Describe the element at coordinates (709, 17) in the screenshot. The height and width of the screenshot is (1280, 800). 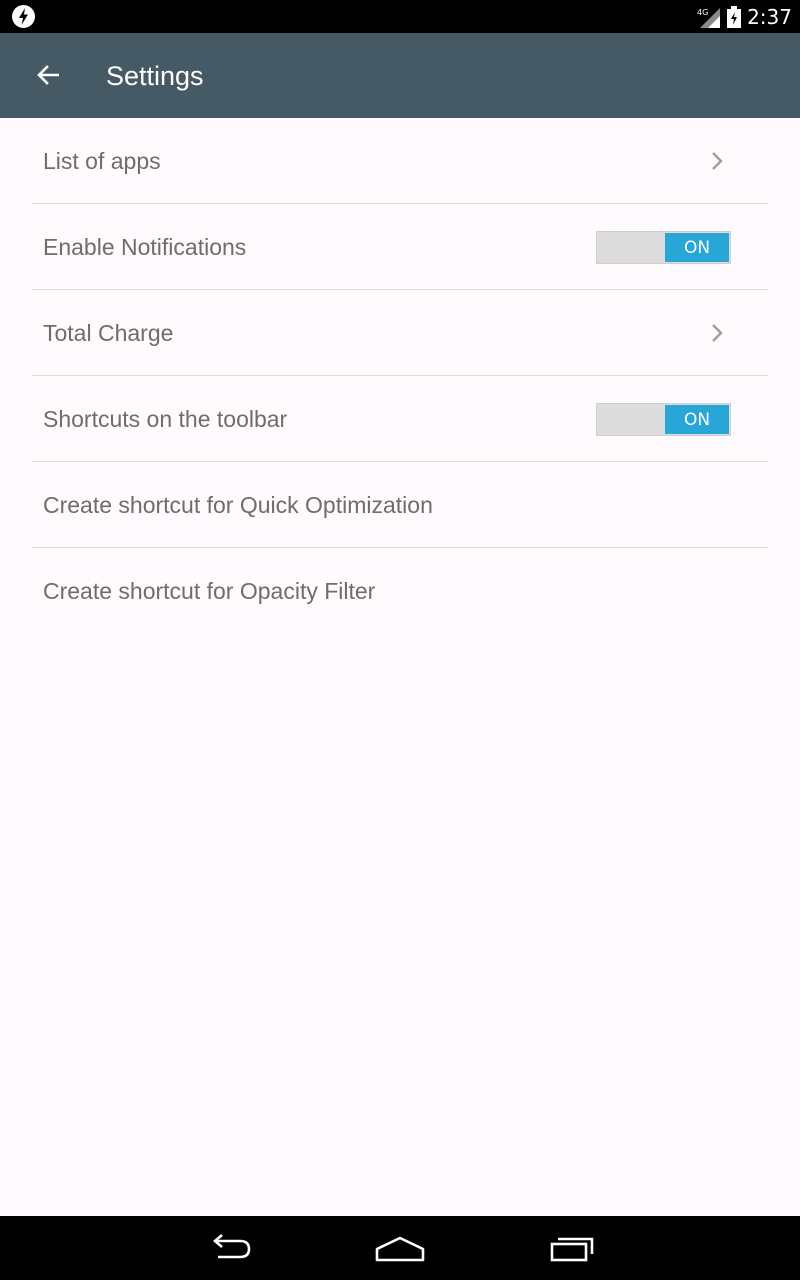
I see `signal-icon: 4G` at that location.